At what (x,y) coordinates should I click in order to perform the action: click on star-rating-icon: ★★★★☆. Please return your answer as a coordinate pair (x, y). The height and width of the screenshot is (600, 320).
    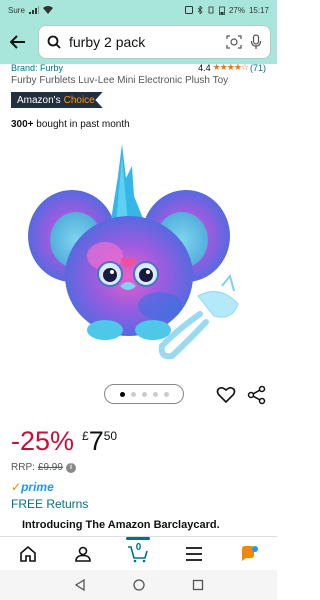
    Looking at the image, I should click on (230, 67).